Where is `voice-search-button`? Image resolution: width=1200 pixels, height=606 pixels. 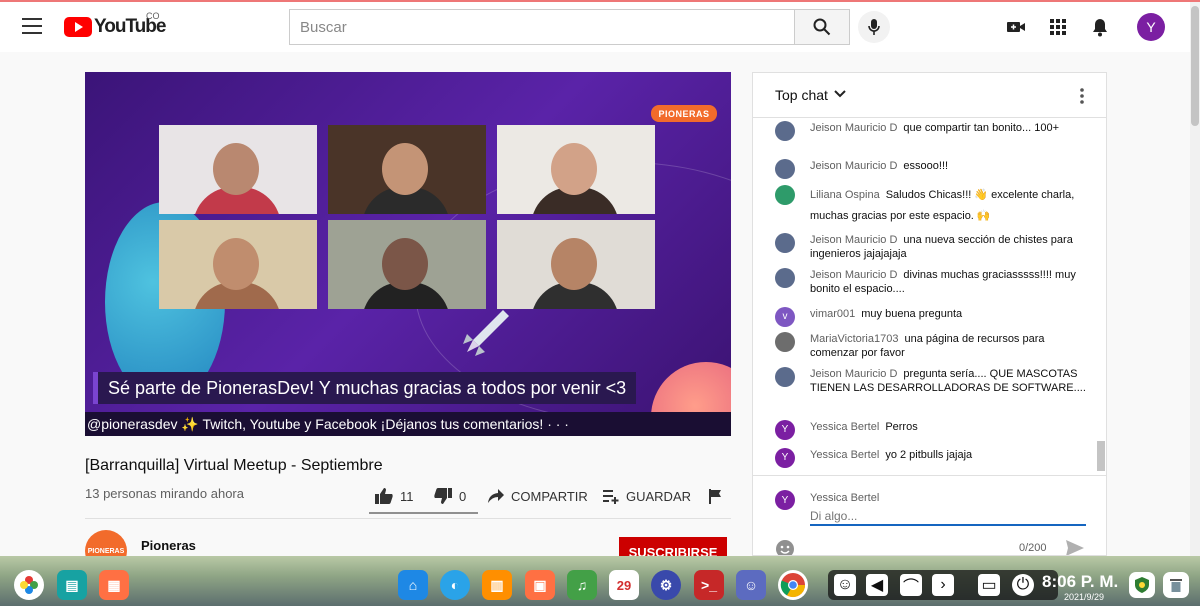
voice-search-button is located at coordinates (874, 27).